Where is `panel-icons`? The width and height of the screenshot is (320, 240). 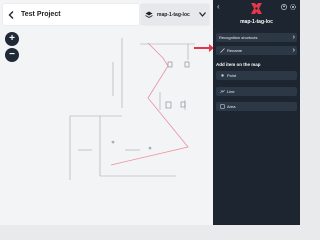 panel-icons is located at coordinates (288, 7).